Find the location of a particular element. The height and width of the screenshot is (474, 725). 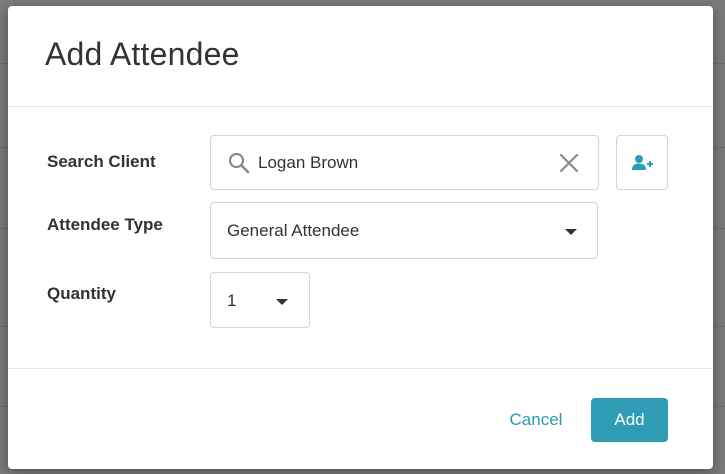

add-user-icon is located at coordinates (642, 162).